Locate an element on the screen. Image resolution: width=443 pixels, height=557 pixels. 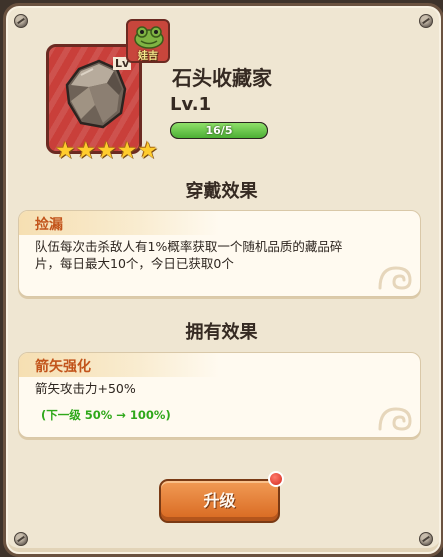
xp-progress-text: 16/5 is located at coordinates (219, 130).